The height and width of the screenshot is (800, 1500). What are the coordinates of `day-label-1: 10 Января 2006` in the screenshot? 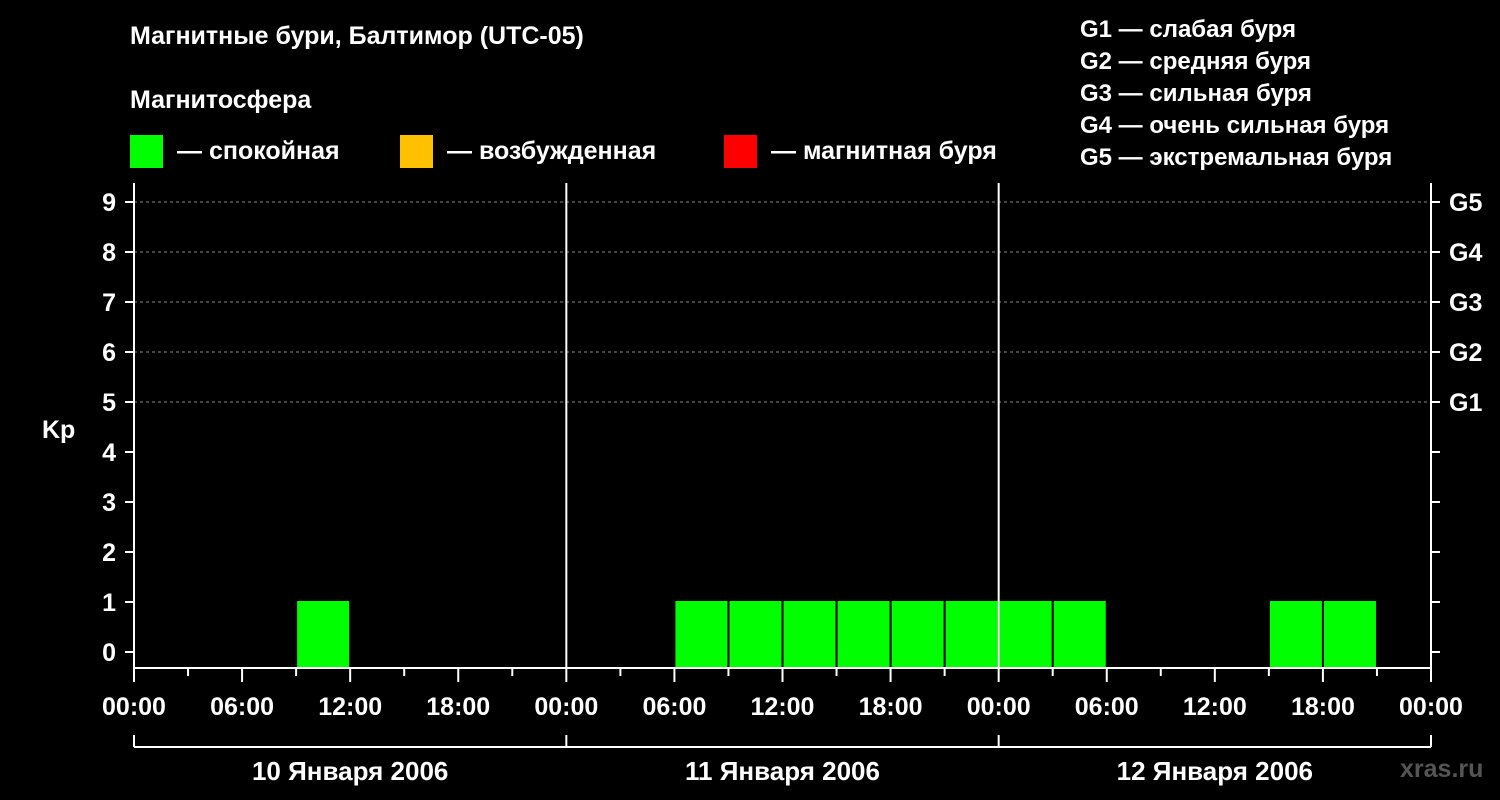 It's located at (350, 771).